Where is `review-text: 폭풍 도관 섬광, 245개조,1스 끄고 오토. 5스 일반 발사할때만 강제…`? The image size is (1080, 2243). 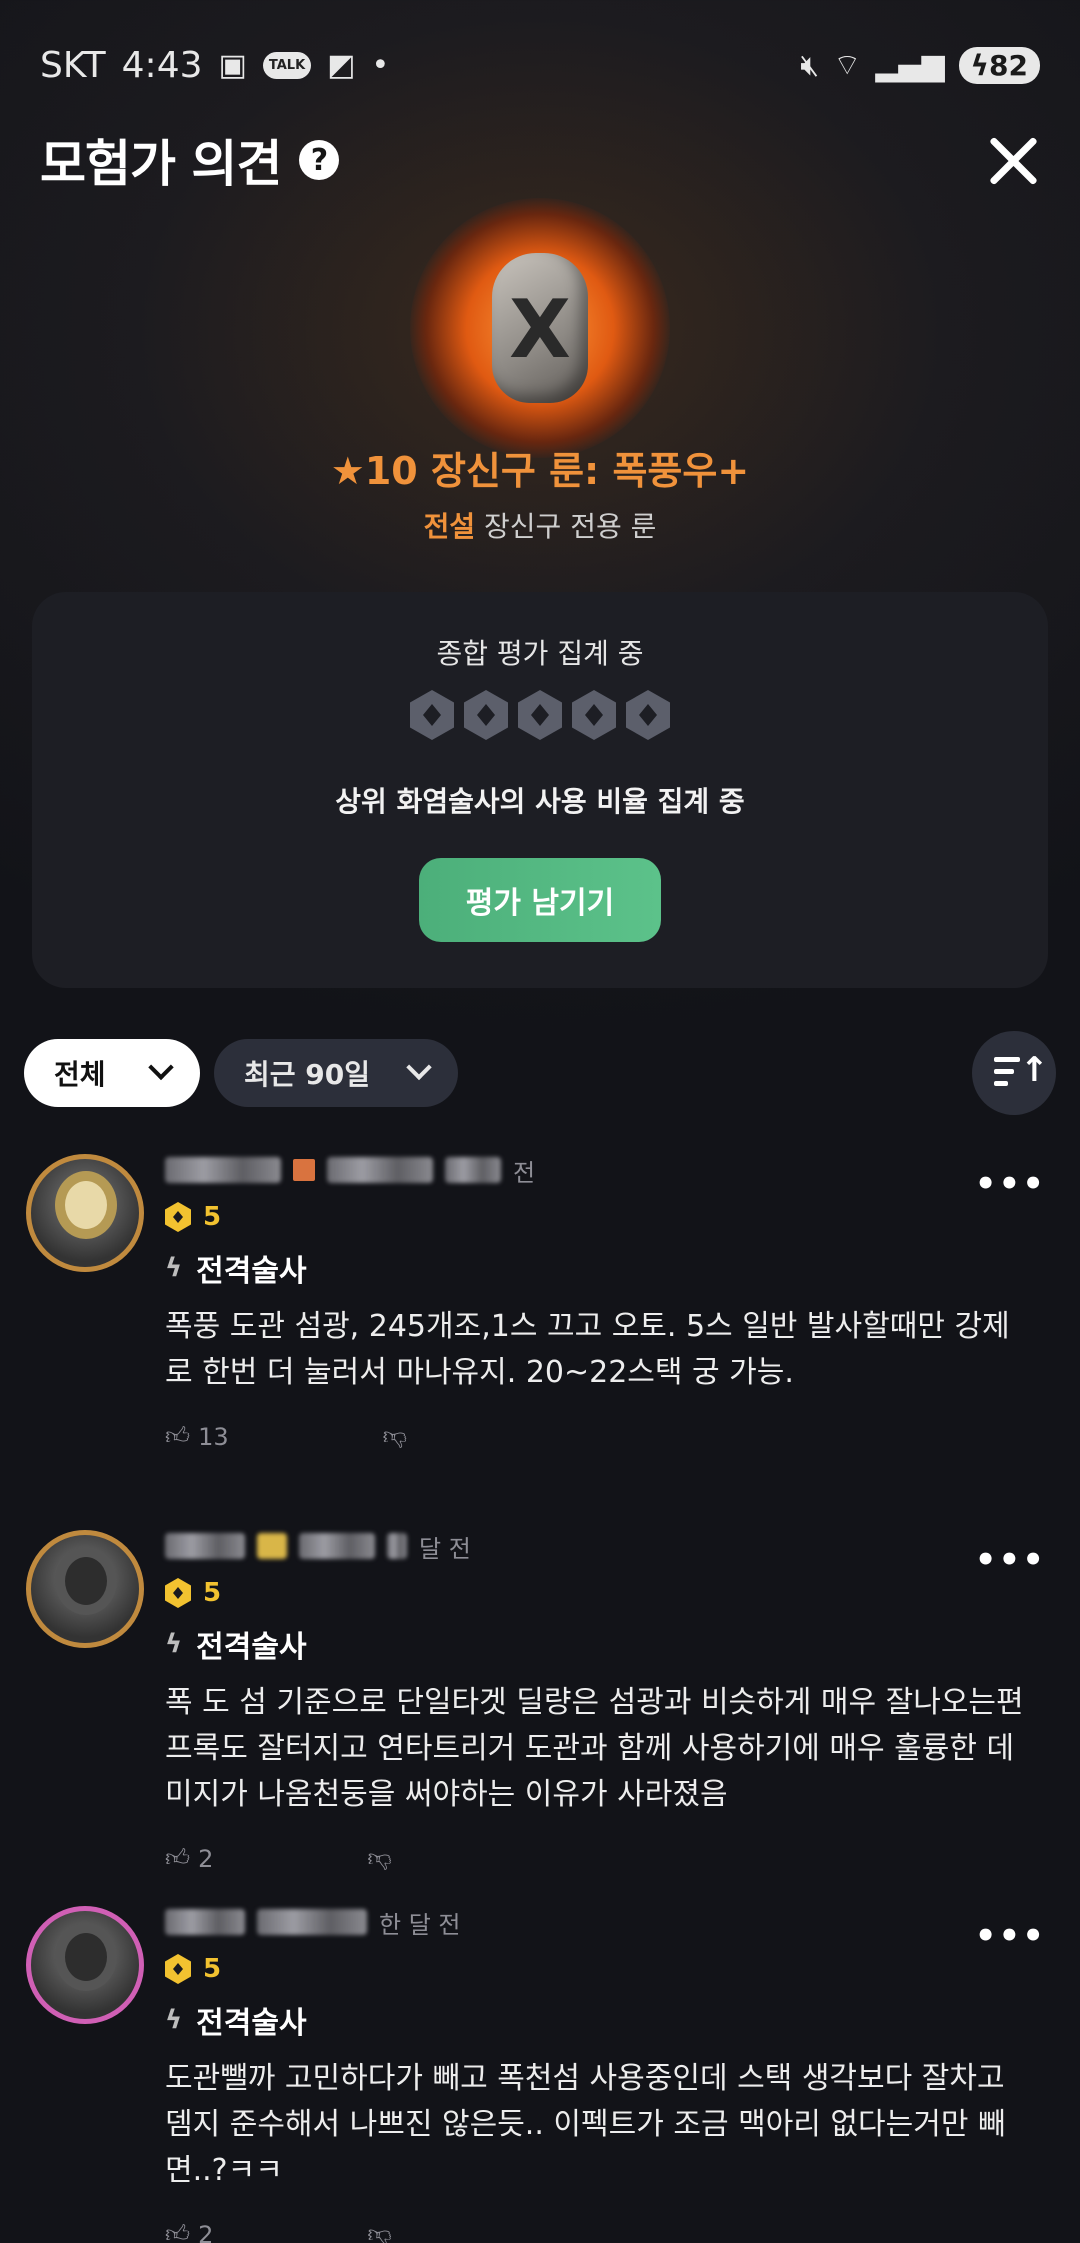 review-text: 폭풍 도관 섬광, 245개조,1스 끄고 오토. 5스 일반 발사할때만 강제… is located at coordinates (587, 1349).